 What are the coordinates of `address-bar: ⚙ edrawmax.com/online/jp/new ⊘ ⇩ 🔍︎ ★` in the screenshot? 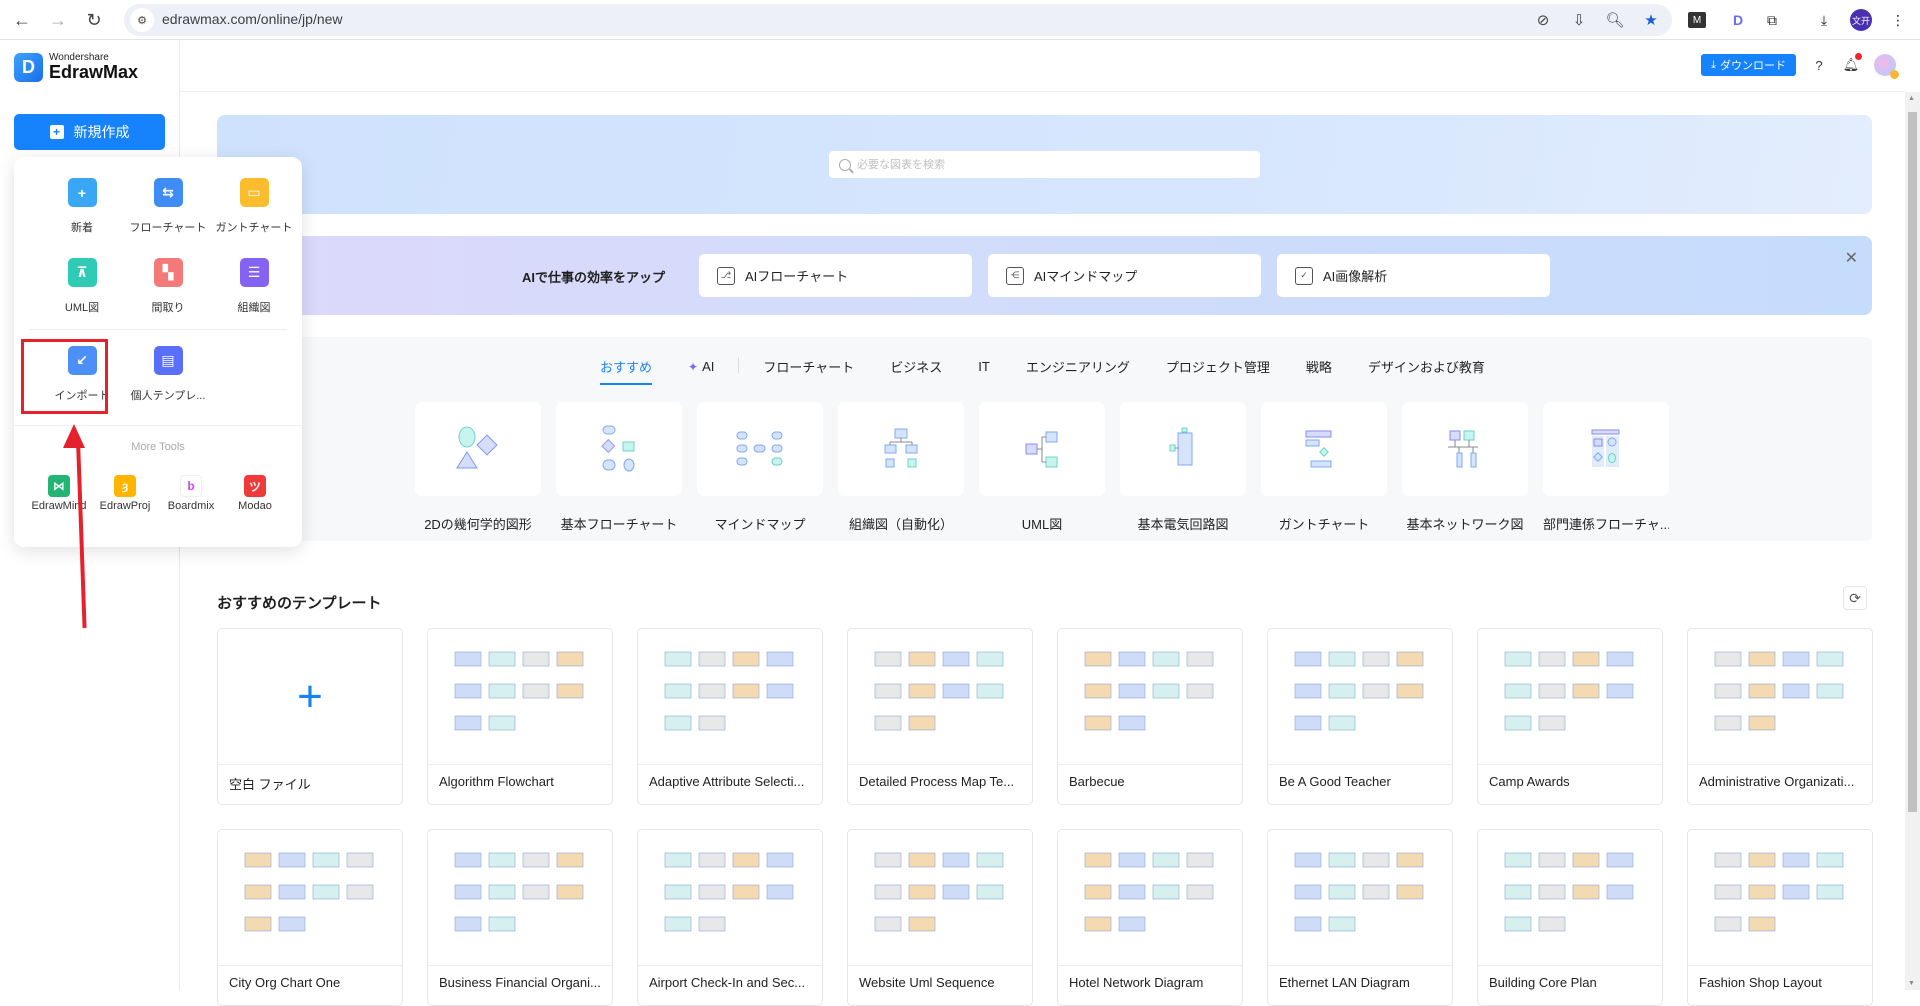 It's located at (898, 20).